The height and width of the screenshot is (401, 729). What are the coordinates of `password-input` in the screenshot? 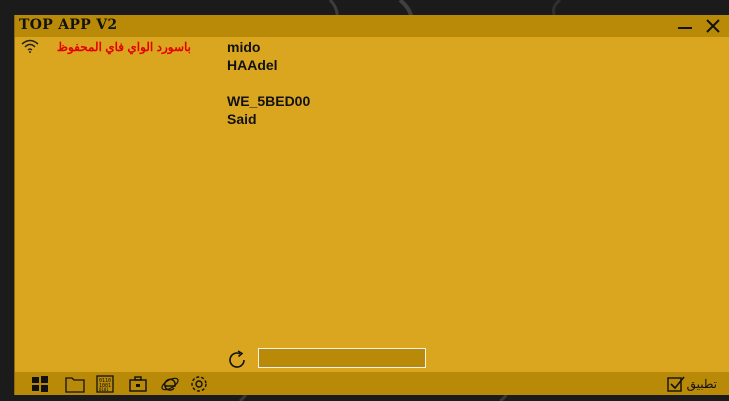 It's located at (342, 358).